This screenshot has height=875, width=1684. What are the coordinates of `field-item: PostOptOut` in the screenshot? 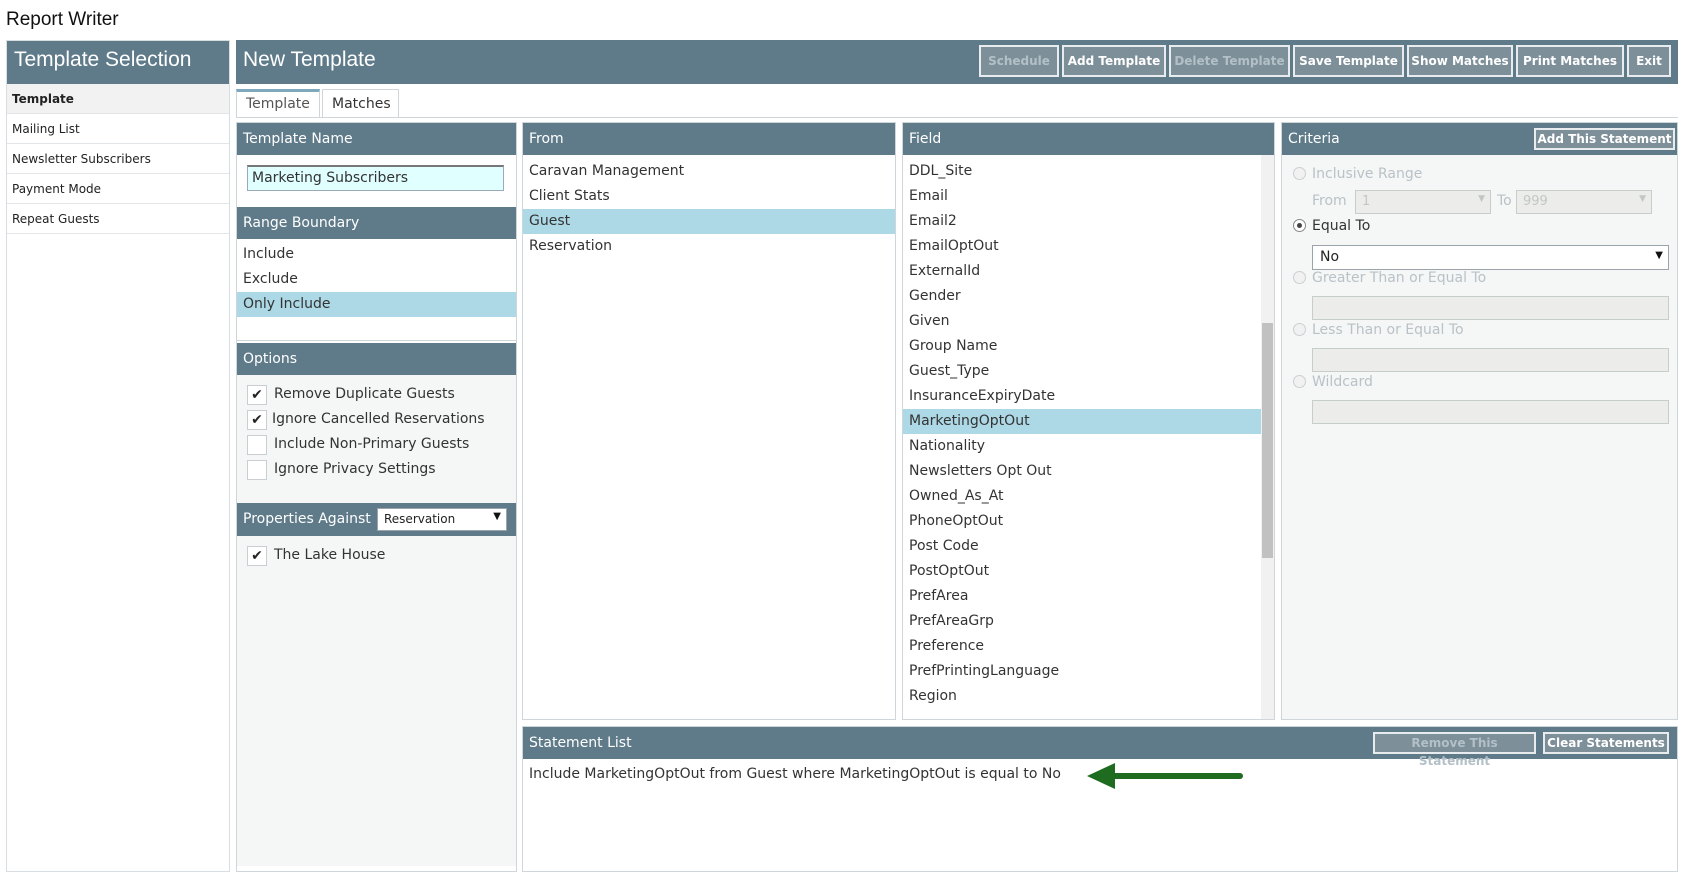 It's located at (1088, 571).